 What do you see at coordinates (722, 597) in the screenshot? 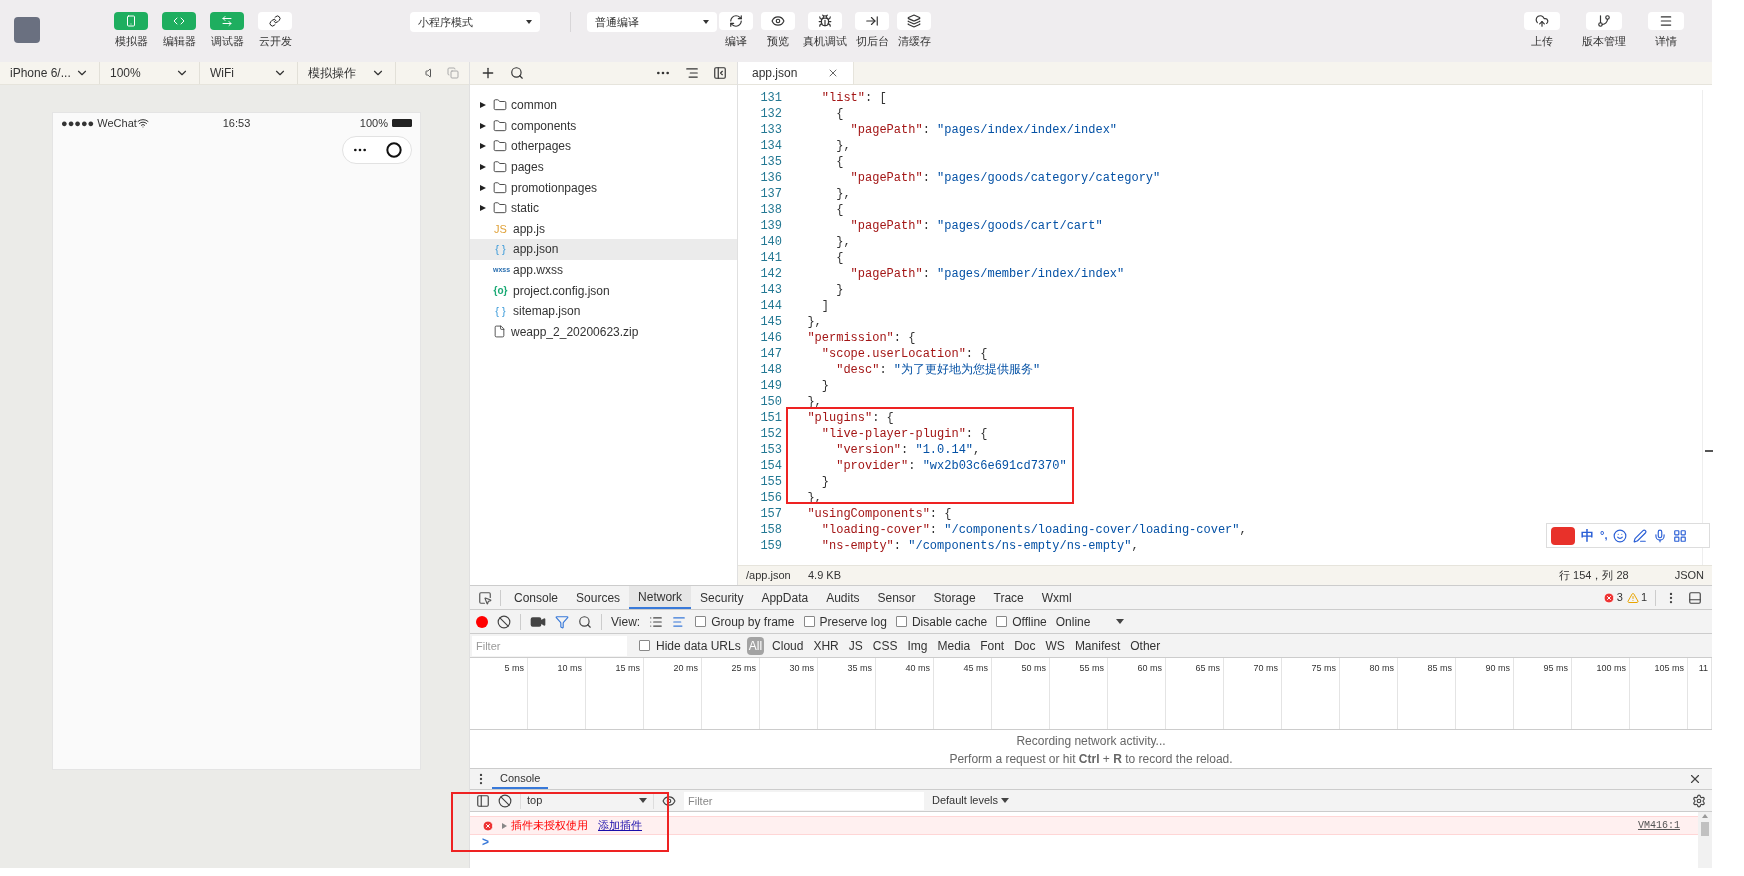
I see `devtools-tab: Security` at bounding box center [722, 597].